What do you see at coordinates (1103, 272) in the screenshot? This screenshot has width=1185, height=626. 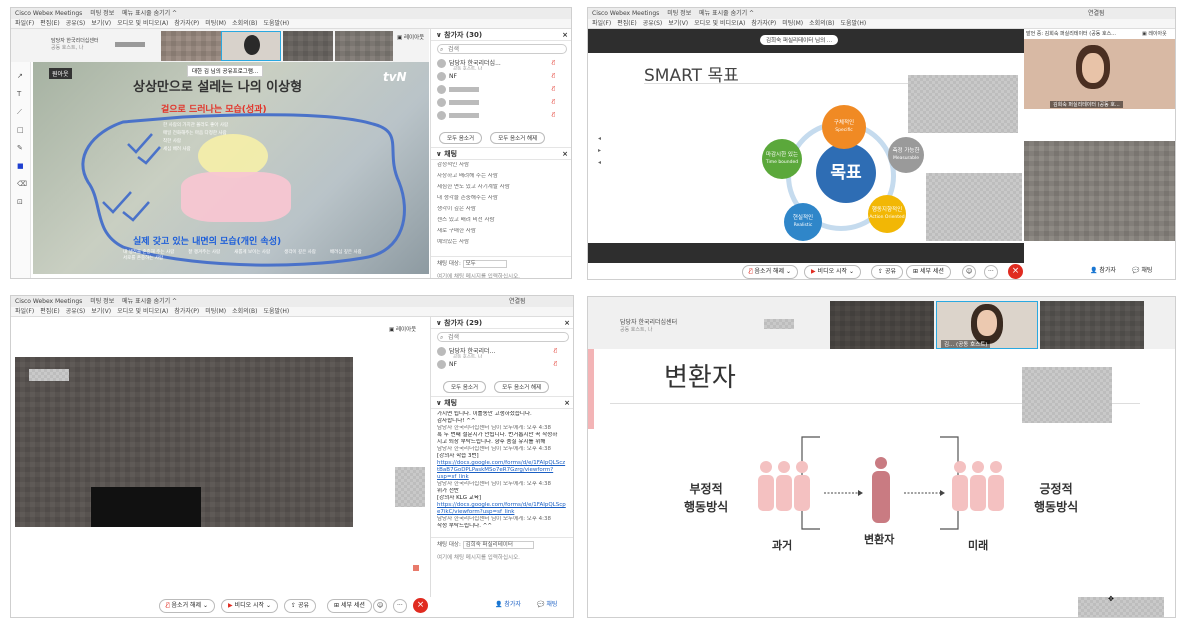 I see `participants-button: 👤 참가자` at bounding box center [1103, 272].